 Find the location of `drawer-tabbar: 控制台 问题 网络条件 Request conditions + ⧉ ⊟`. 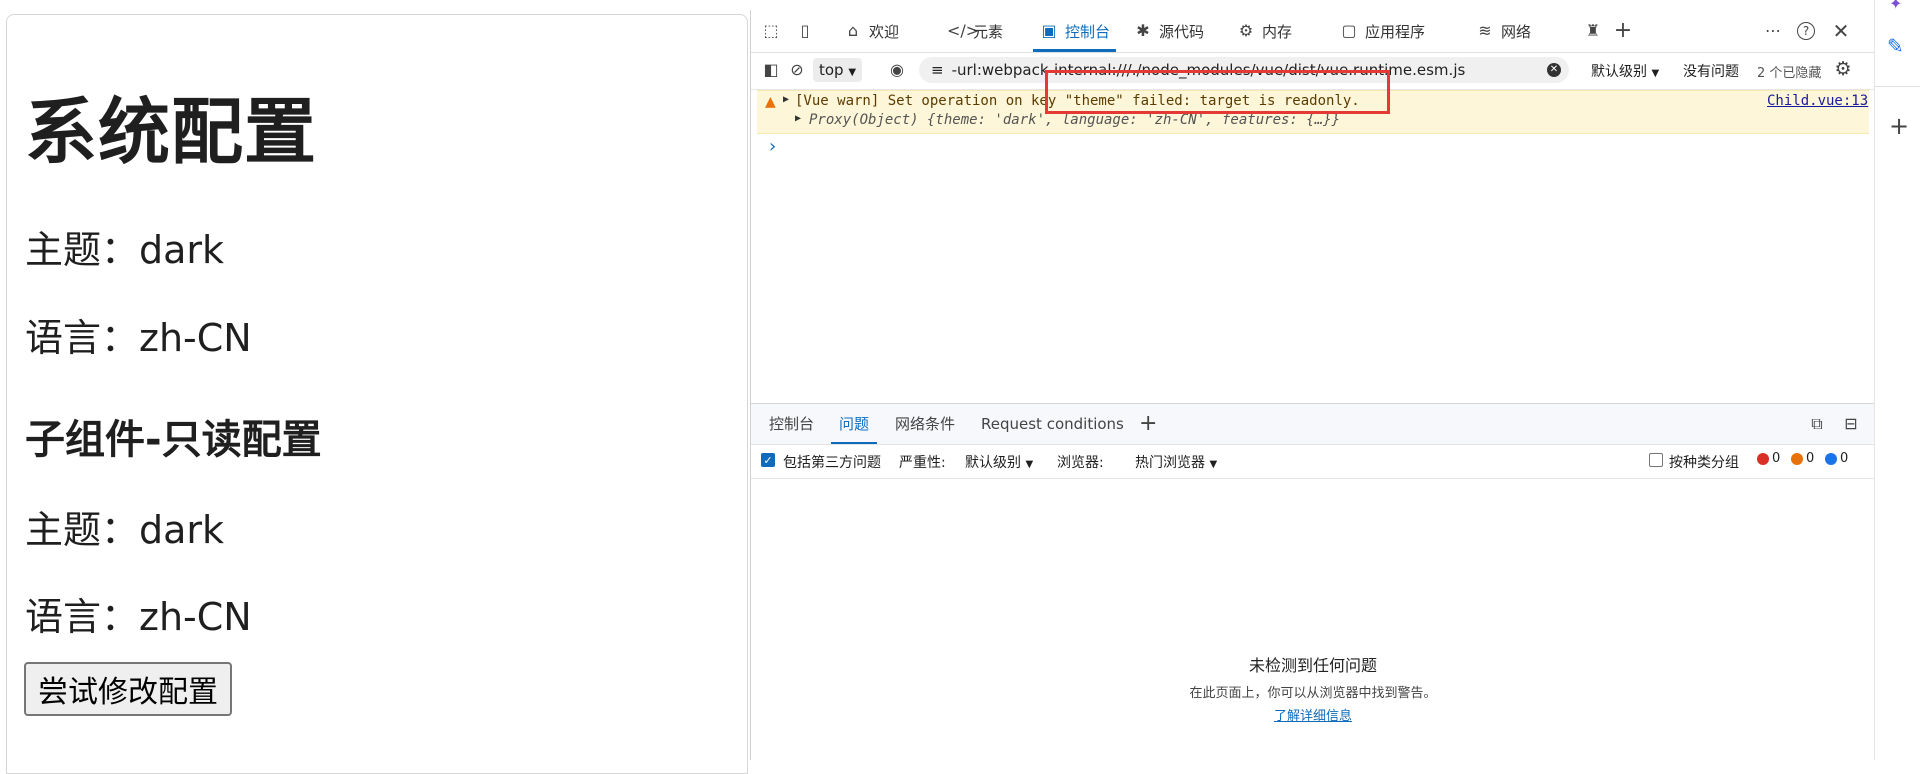

drawer-tabbar: 控制台 问题 网络条件 Request conditions + ⧉ ⊟ is located at coordinates (1313, 424).